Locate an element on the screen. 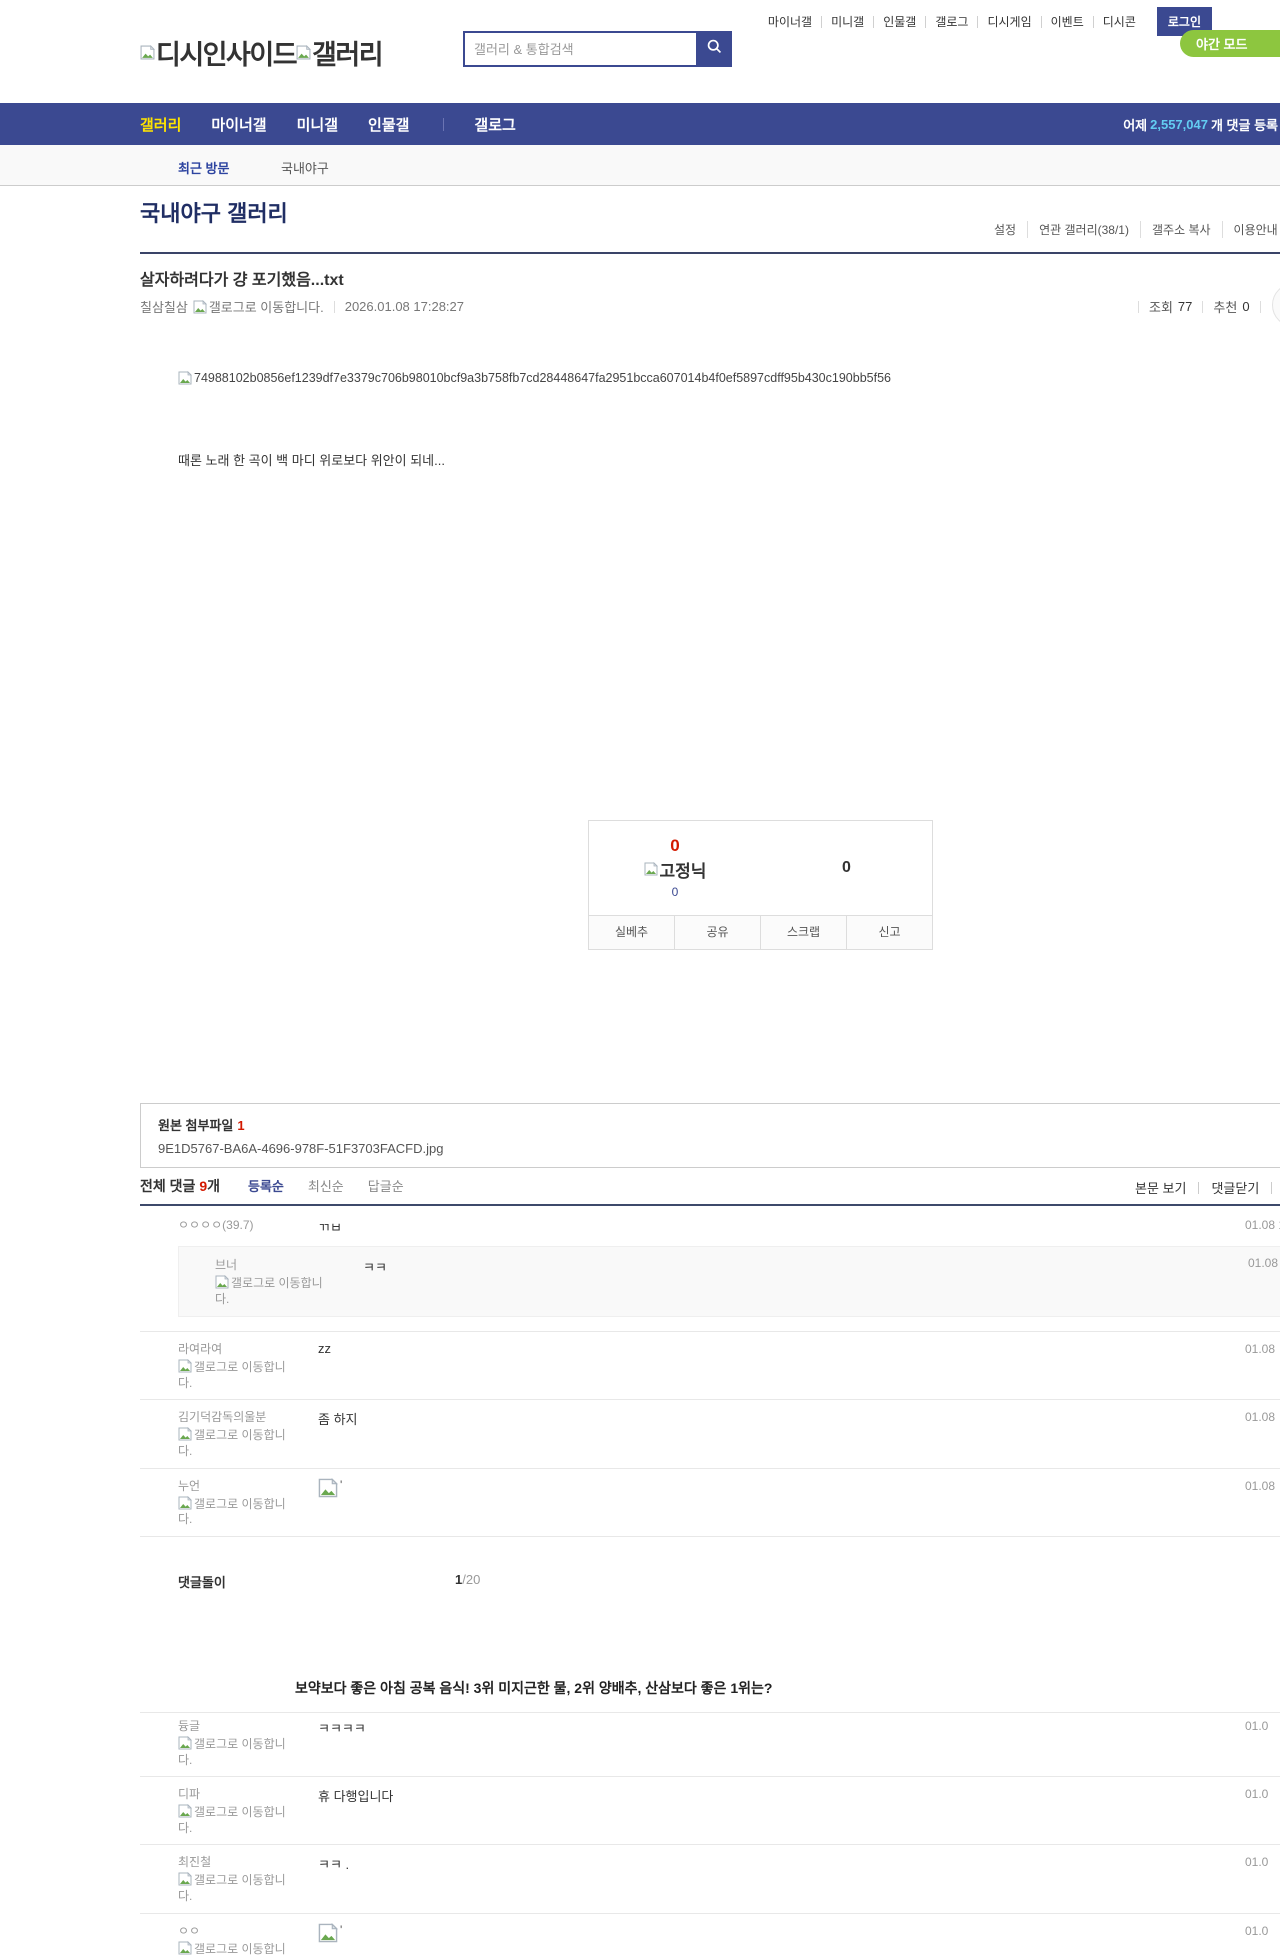 Image resolution: width=1280 pixels, height=1956 pixels. sort-registered: 등록순 is located at coordinates (266, 1185).